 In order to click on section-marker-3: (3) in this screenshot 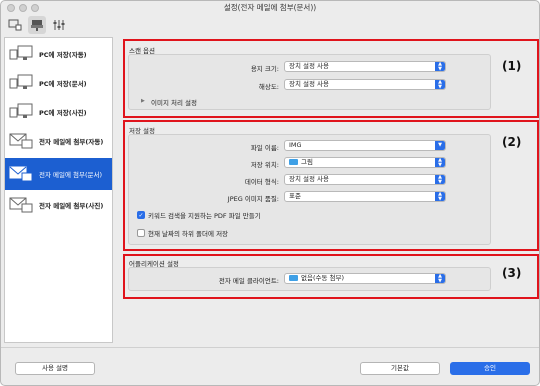, I will do `click(512, 273)`.